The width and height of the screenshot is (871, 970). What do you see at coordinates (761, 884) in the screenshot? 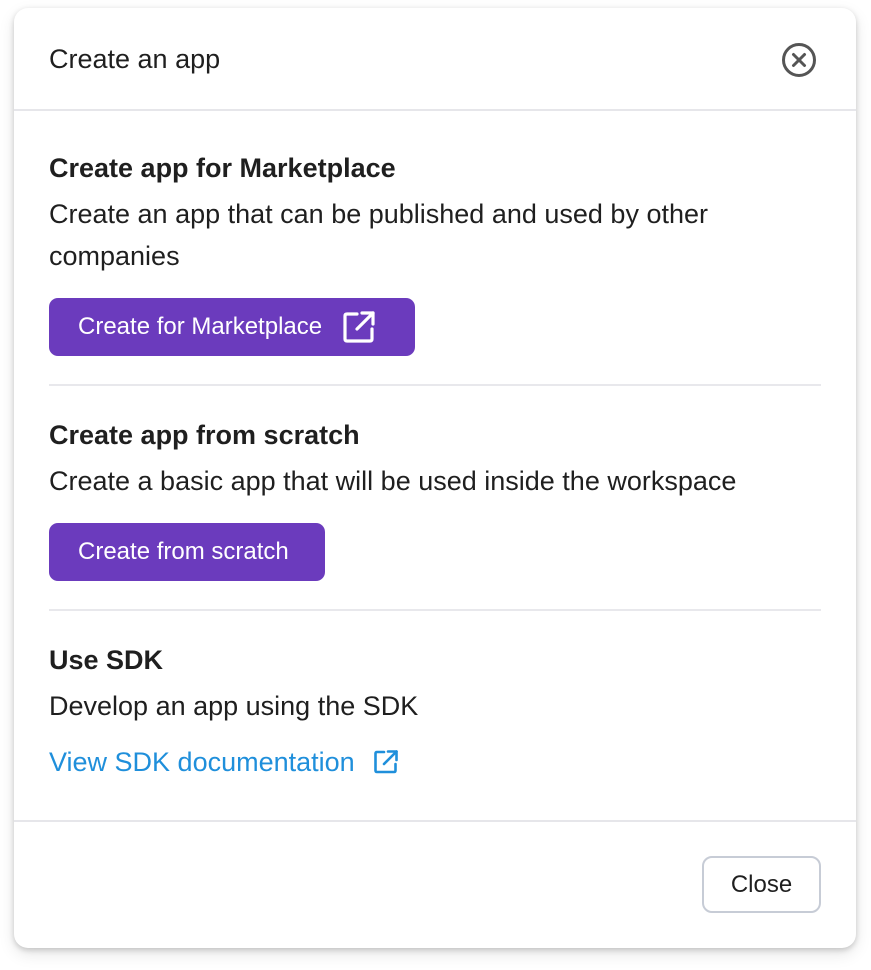
I see `close-button: Close` at bounding box center [761, 884].